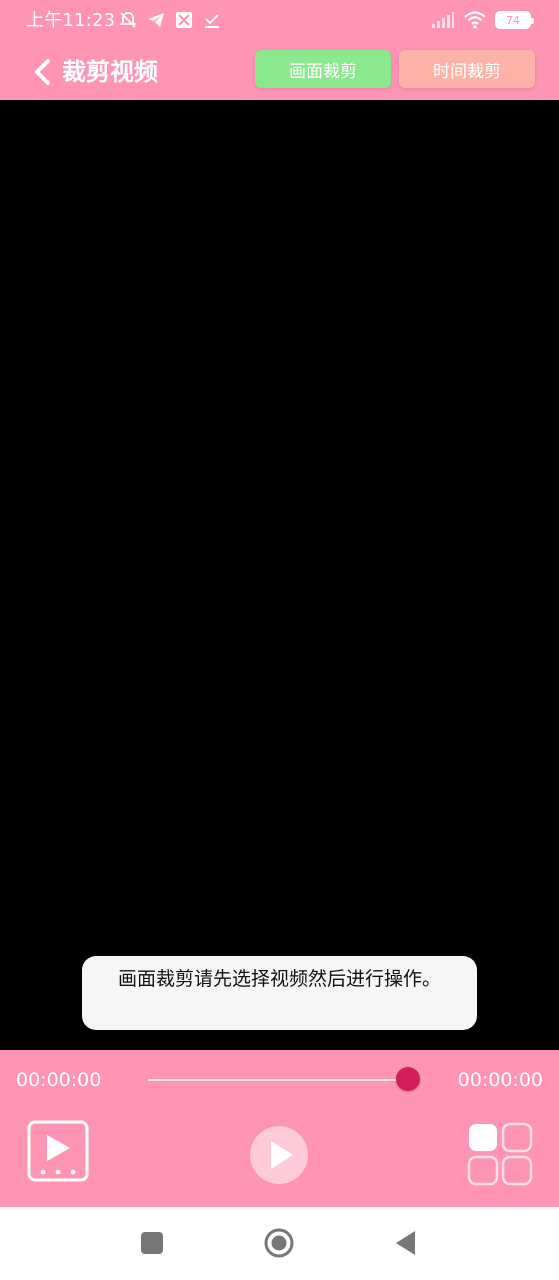 The width and height of the screenshot is (559, 1280). What do you see at coordinates (443, 20) in the screenshot?
I see `signal-icon` at bounding box center [443, 20].